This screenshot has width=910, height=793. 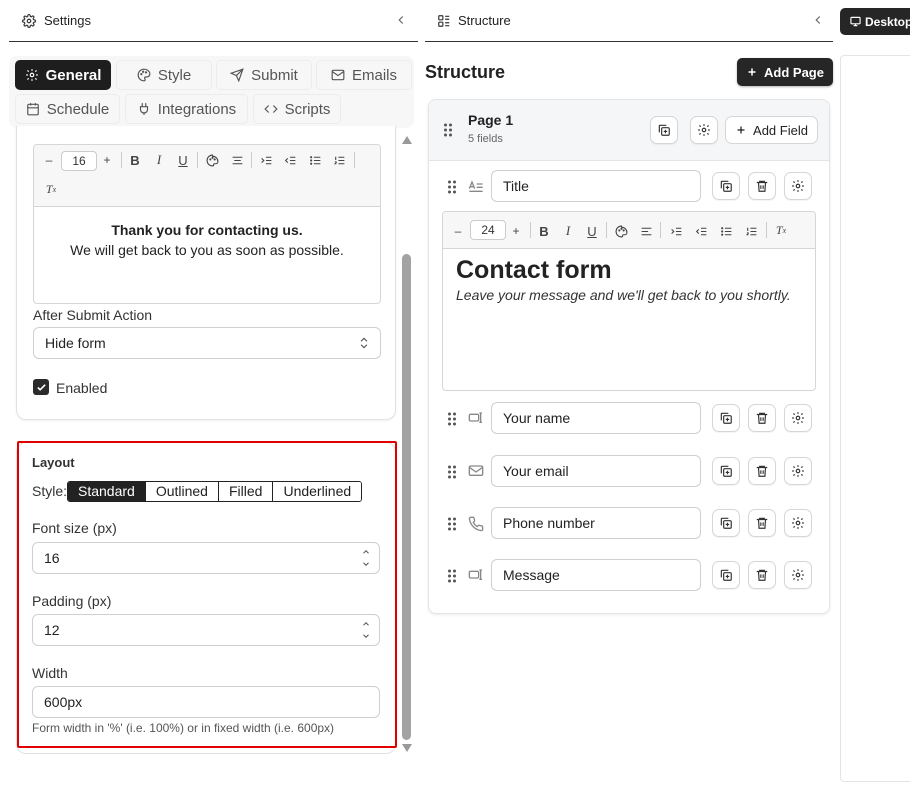 I want to click on style-segmented-control: Standard Outlined Filled Underlined, so click(x=215, y=491).